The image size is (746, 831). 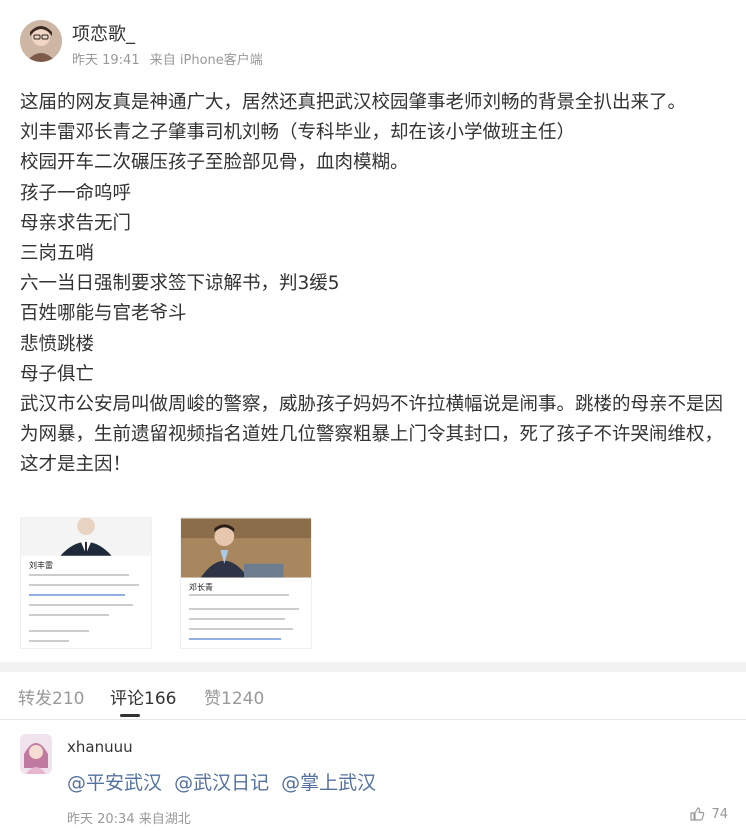 I want to click on post-paragraph: 孩子一命呜呼, so click(x=76, y=193).